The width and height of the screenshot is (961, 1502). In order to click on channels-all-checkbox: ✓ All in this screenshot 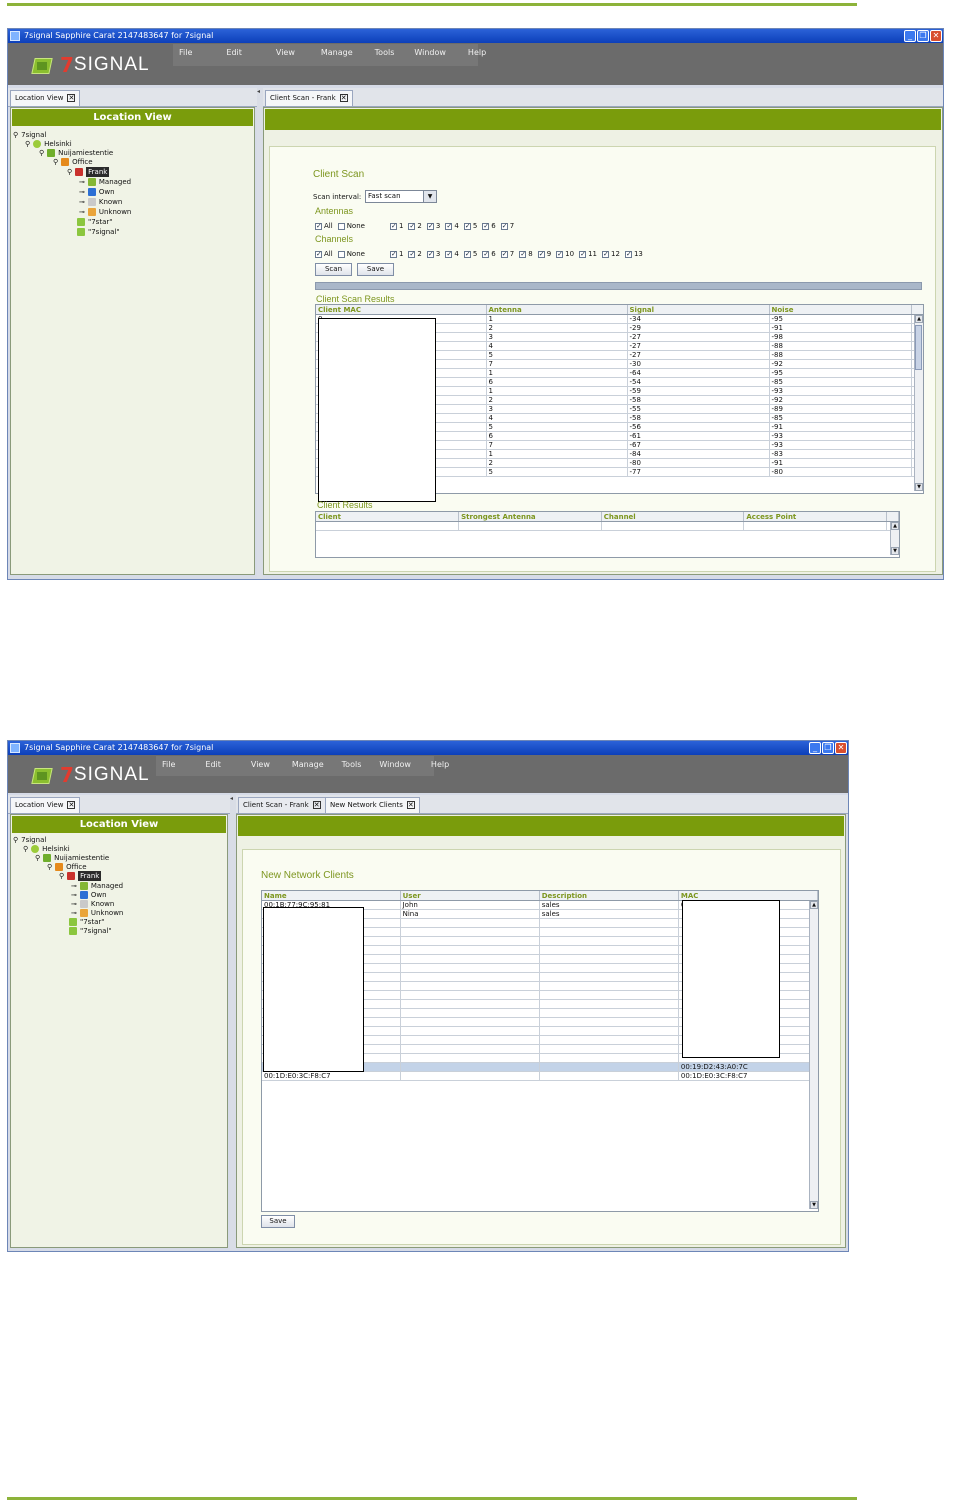, I will do `click(324, 254)`.